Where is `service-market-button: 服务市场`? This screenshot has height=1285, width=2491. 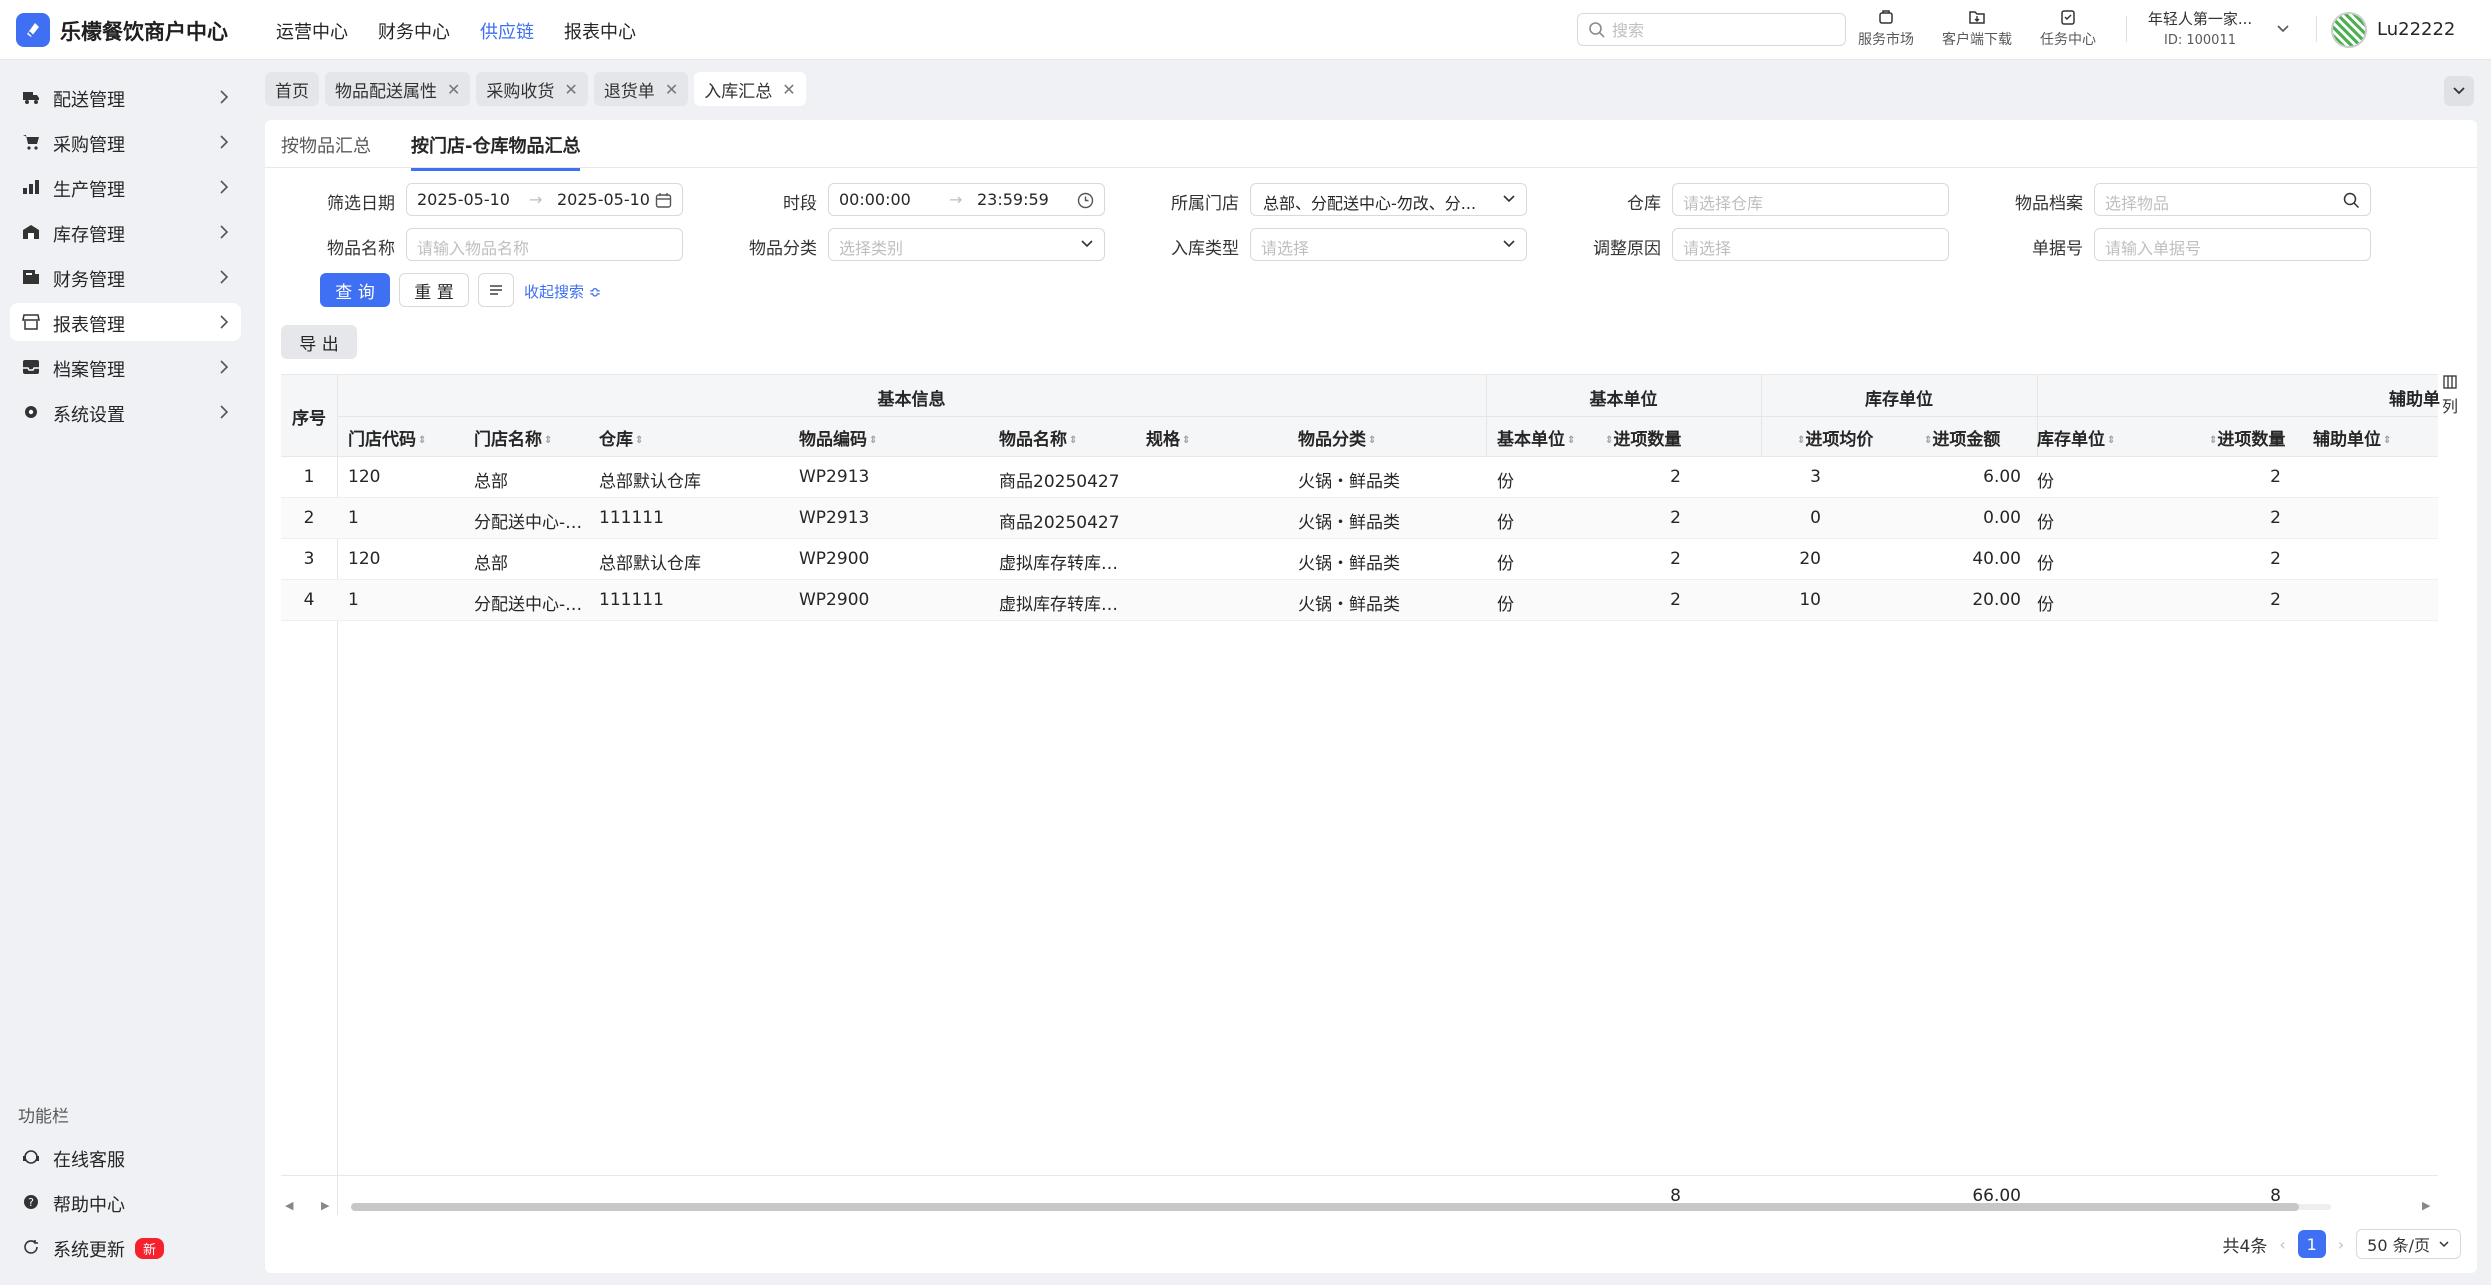 service-market-button: 服务市场 is located at coordinates (1886, 28).